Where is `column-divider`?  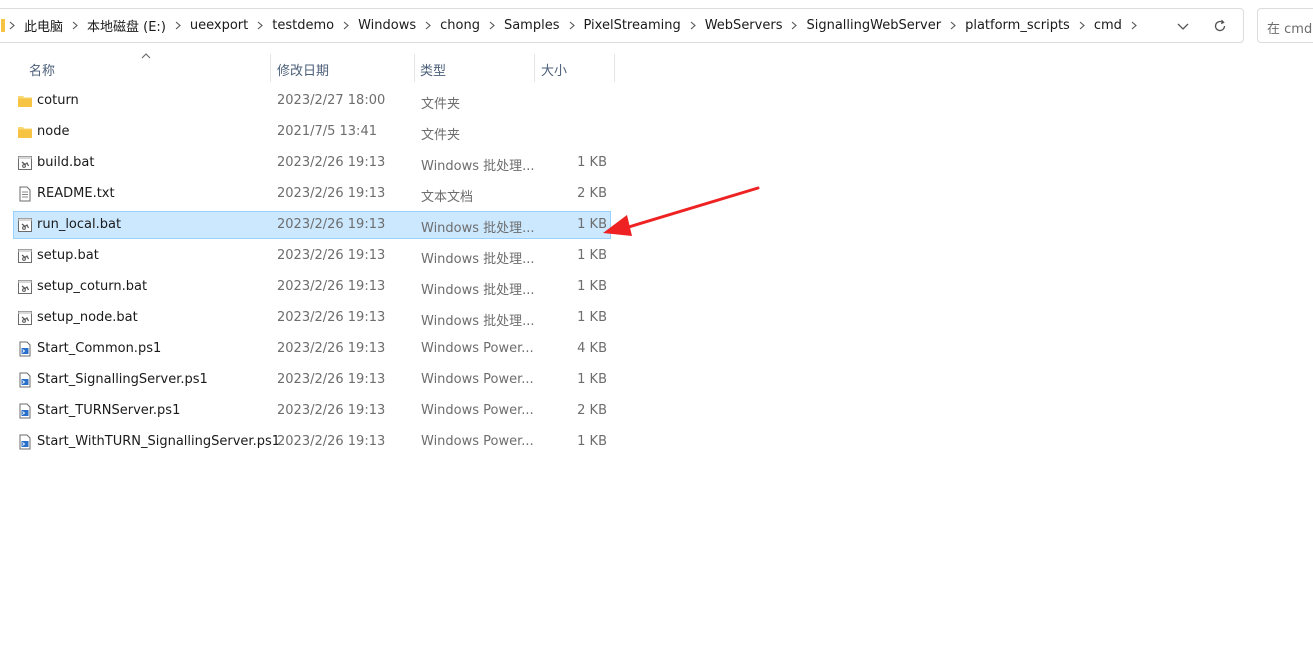
column-divider is located at coordinates (614, 68).